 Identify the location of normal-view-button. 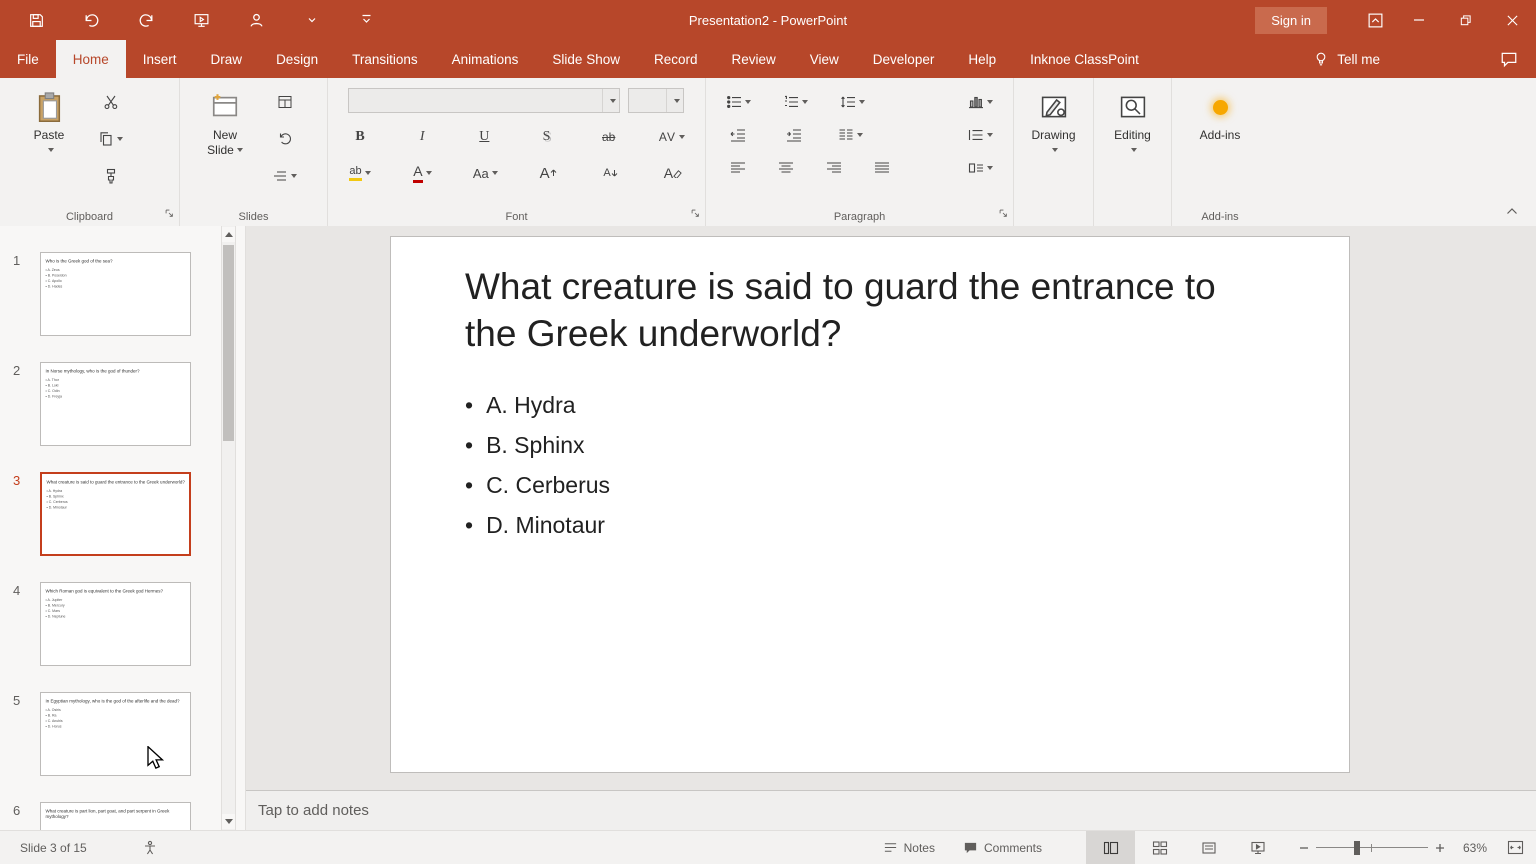
(1110, 847).